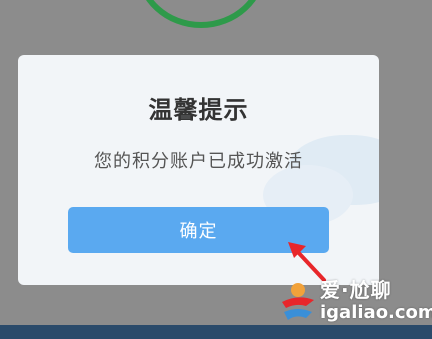  I want to click on watermark: 爱·尬聊 igaliao.com, so click(354, 302).